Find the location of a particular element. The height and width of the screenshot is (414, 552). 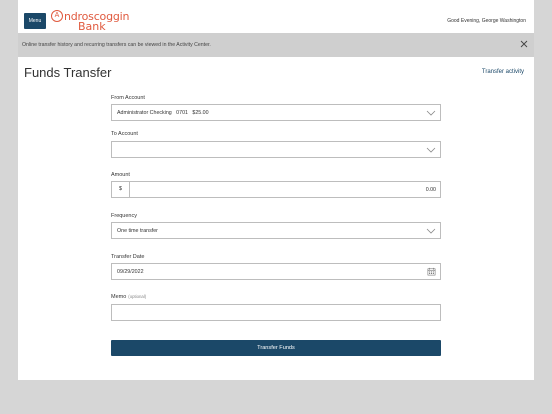

bank-logo: A ndroscoggin Bank is located at coordinates (90, 21).